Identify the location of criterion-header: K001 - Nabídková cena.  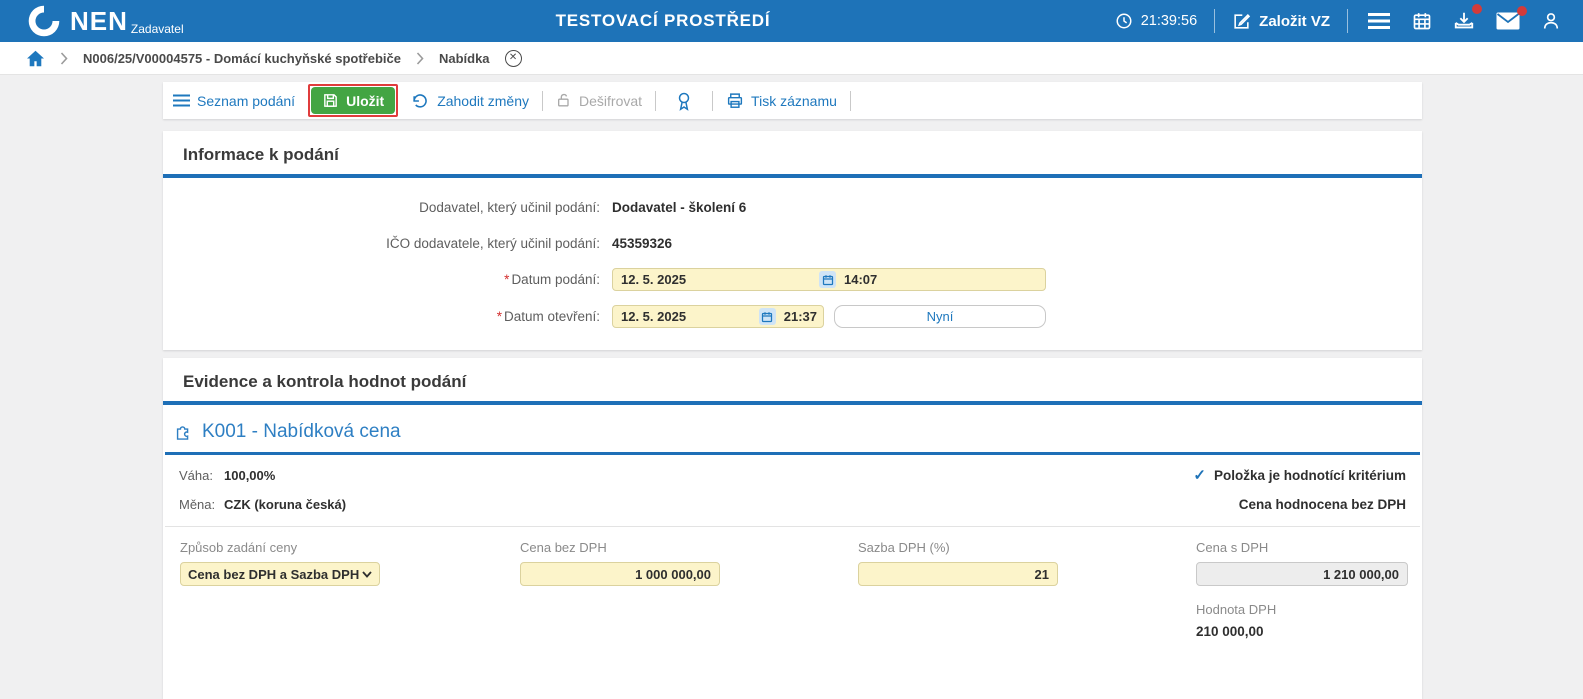
(792, 438).